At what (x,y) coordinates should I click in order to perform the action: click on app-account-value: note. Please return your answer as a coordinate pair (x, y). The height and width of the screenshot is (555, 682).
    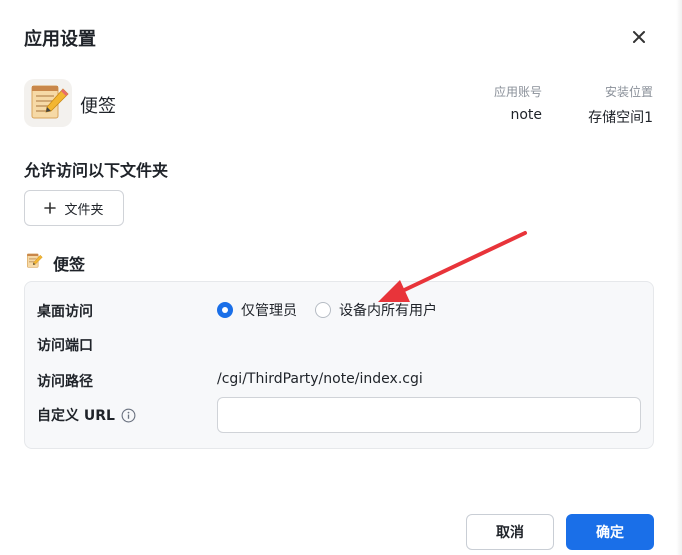
    Looking at the image, I should click on (526, 115).